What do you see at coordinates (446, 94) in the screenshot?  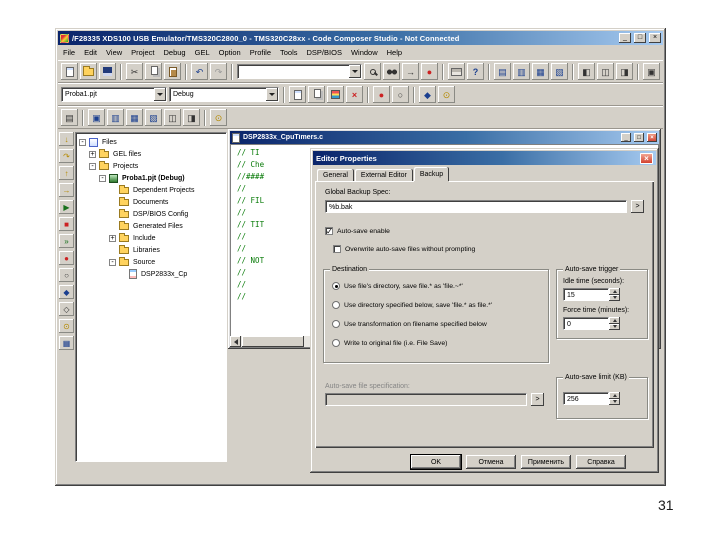 I see `profile-clock-button: ⊙` at bounding box center [446, 94].